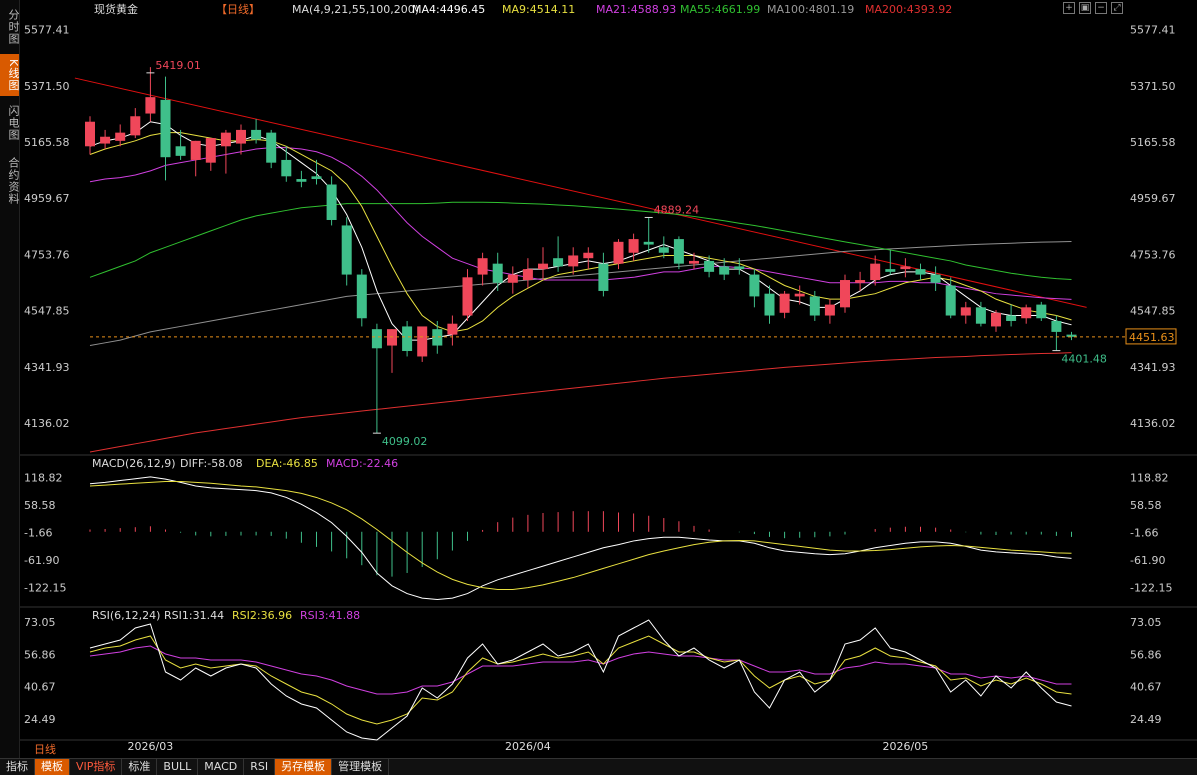 The height and width of the screenshot is (775, 1197). I want to click on legend-ma_label: MA(4,9,21,55,100,200), so click(355, 9).